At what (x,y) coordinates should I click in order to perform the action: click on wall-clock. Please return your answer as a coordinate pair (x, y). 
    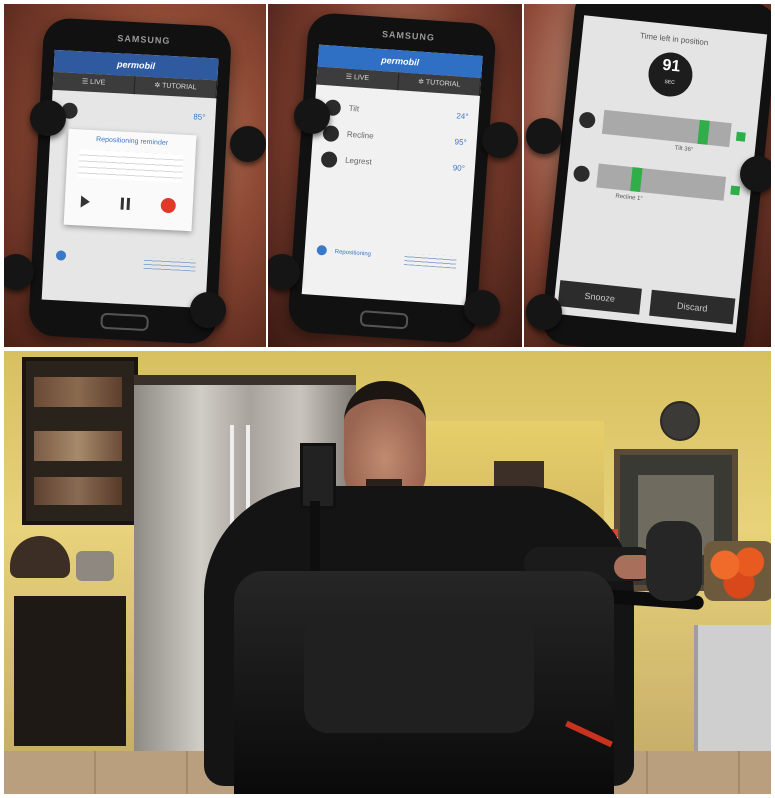
    Looking at the image, I should click on (680, 421).